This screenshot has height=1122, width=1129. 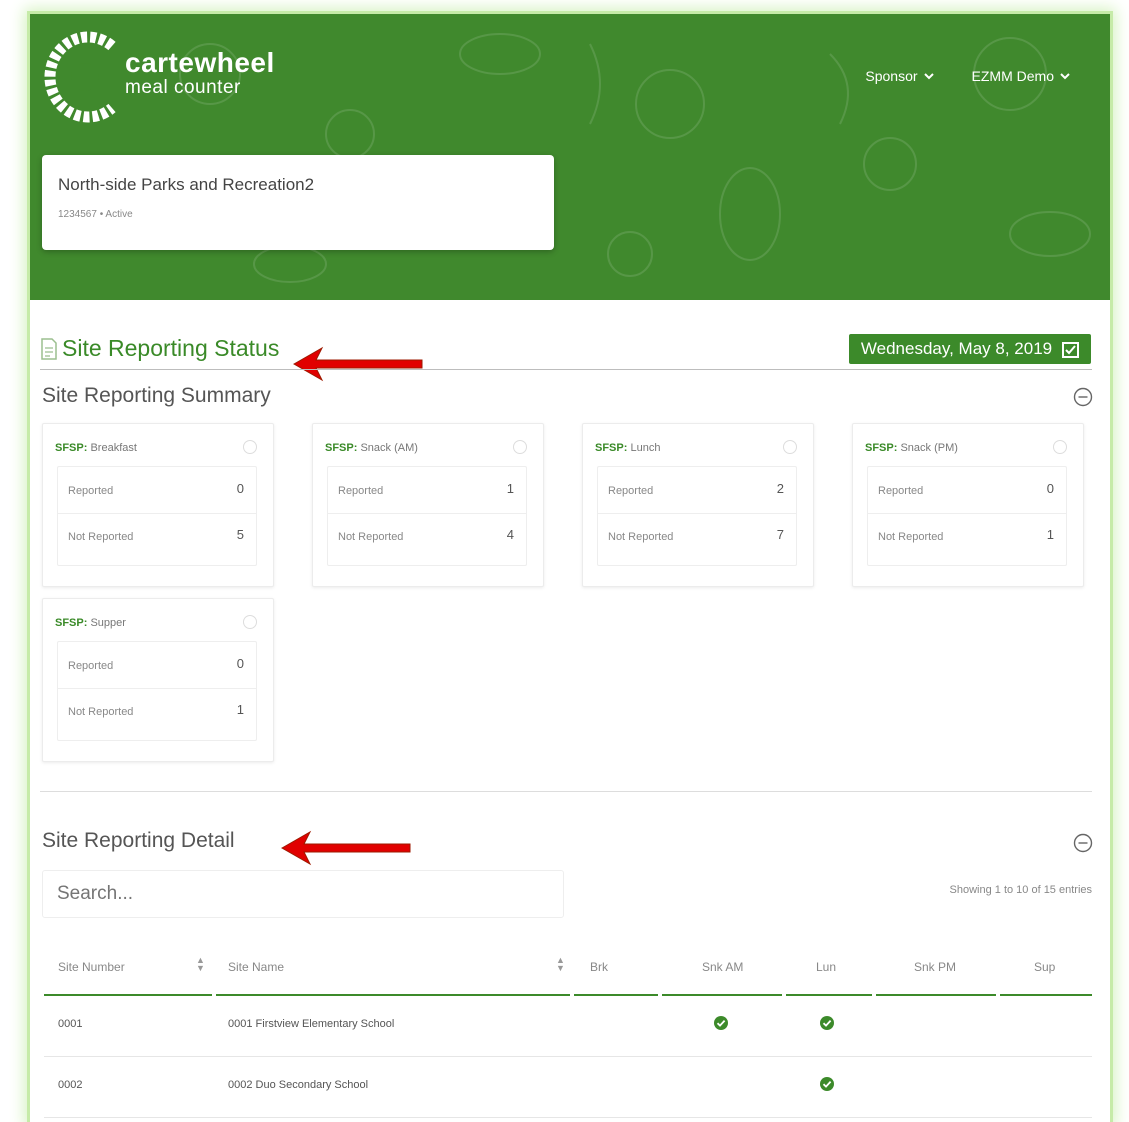 I want to click on detail-title: Site Reporting Detail, so click(x=138, y=840).